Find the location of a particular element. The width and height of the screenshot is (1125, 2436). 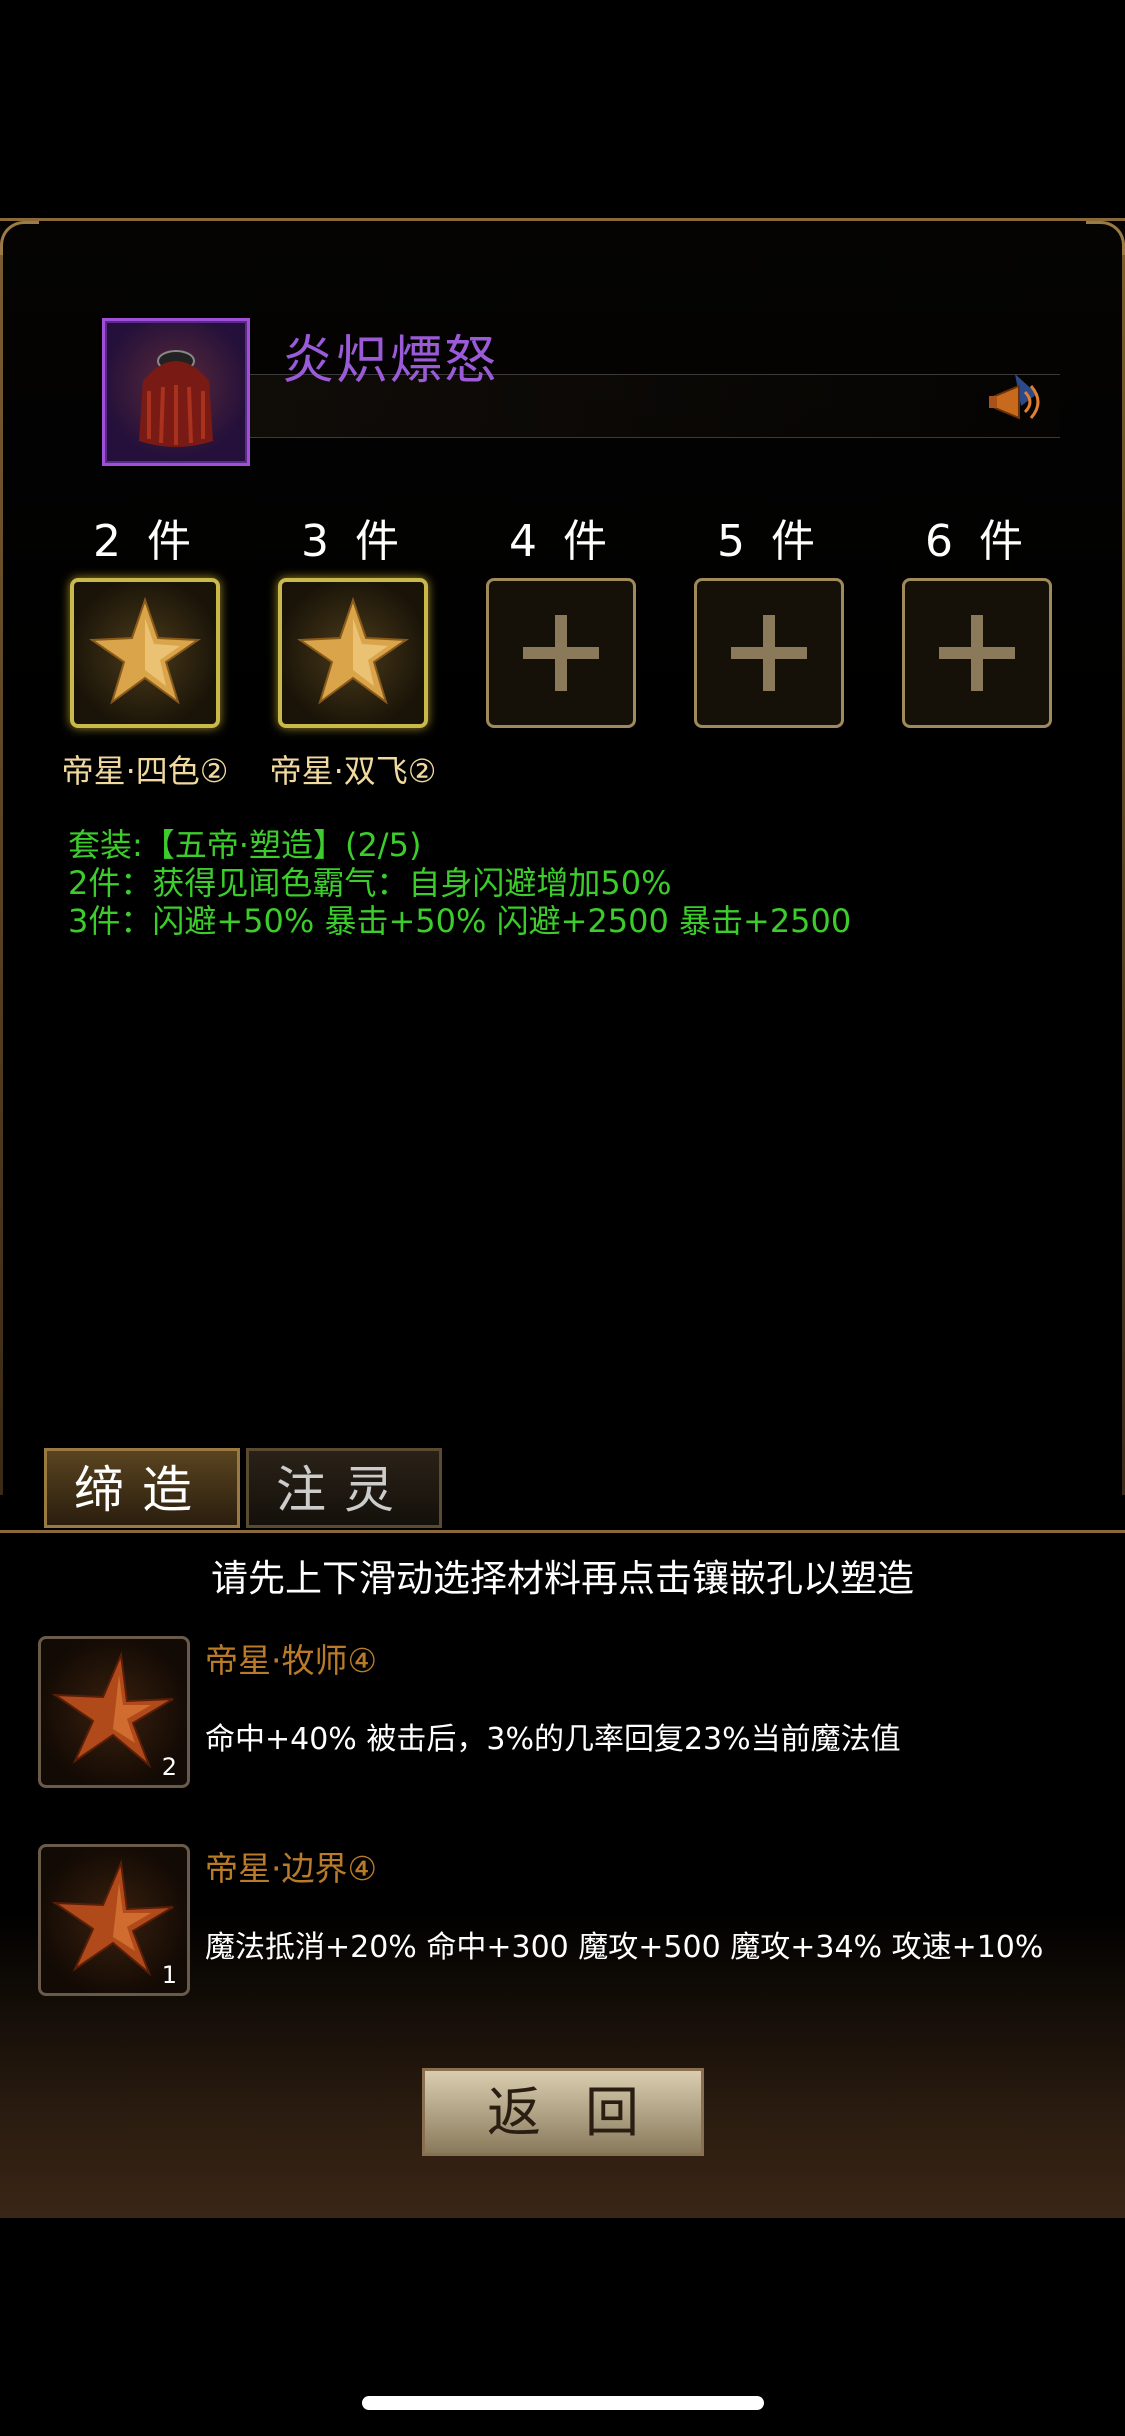

tab-forge: 缔造 is located at coordinates (142, 1488).